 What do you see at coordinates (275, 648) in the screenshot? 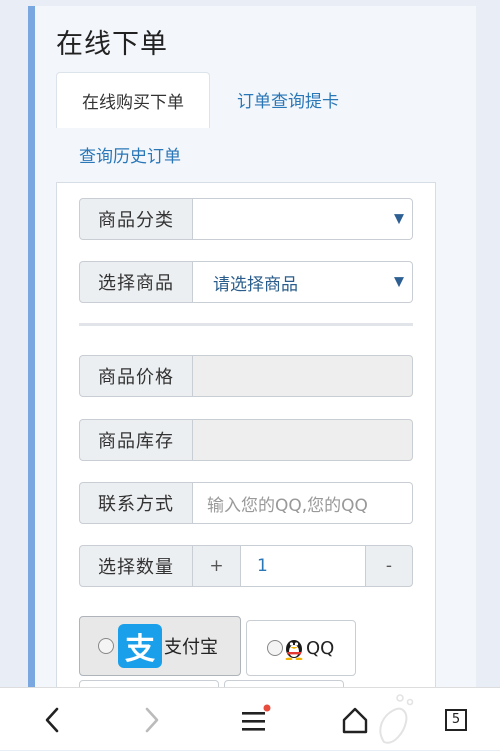
I see `qq-radio` at bounding box center [275, 648].